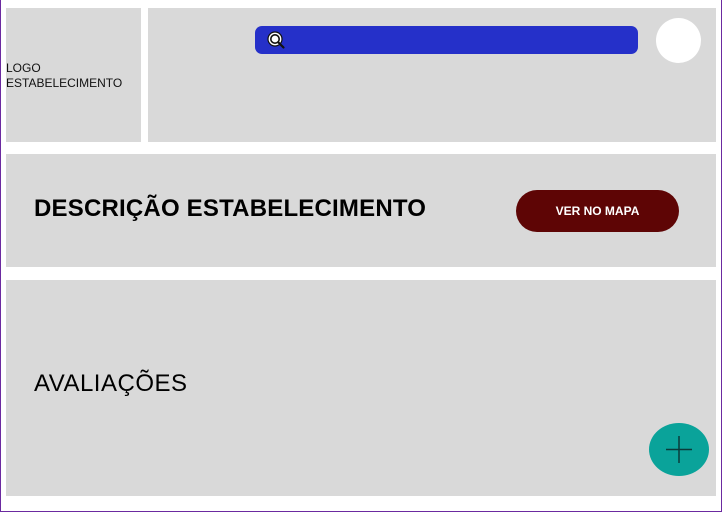  I want to click on reviews-title: AVALIAÇÕES, so click(111, 383).